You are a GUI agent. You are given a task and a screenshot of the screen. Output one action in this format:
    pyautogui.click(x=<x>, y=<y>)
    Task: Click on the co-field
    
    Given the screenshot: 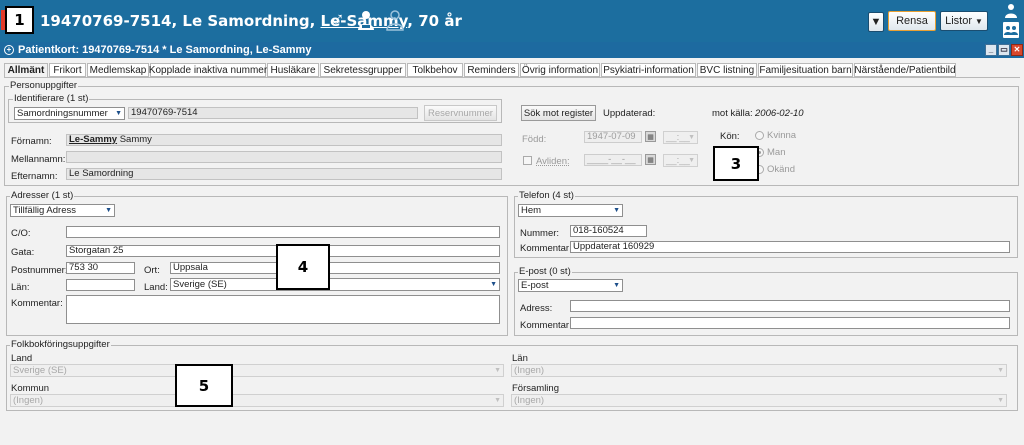 What is the action you would take?
    pyautogui.click(x=283, y=232)
    